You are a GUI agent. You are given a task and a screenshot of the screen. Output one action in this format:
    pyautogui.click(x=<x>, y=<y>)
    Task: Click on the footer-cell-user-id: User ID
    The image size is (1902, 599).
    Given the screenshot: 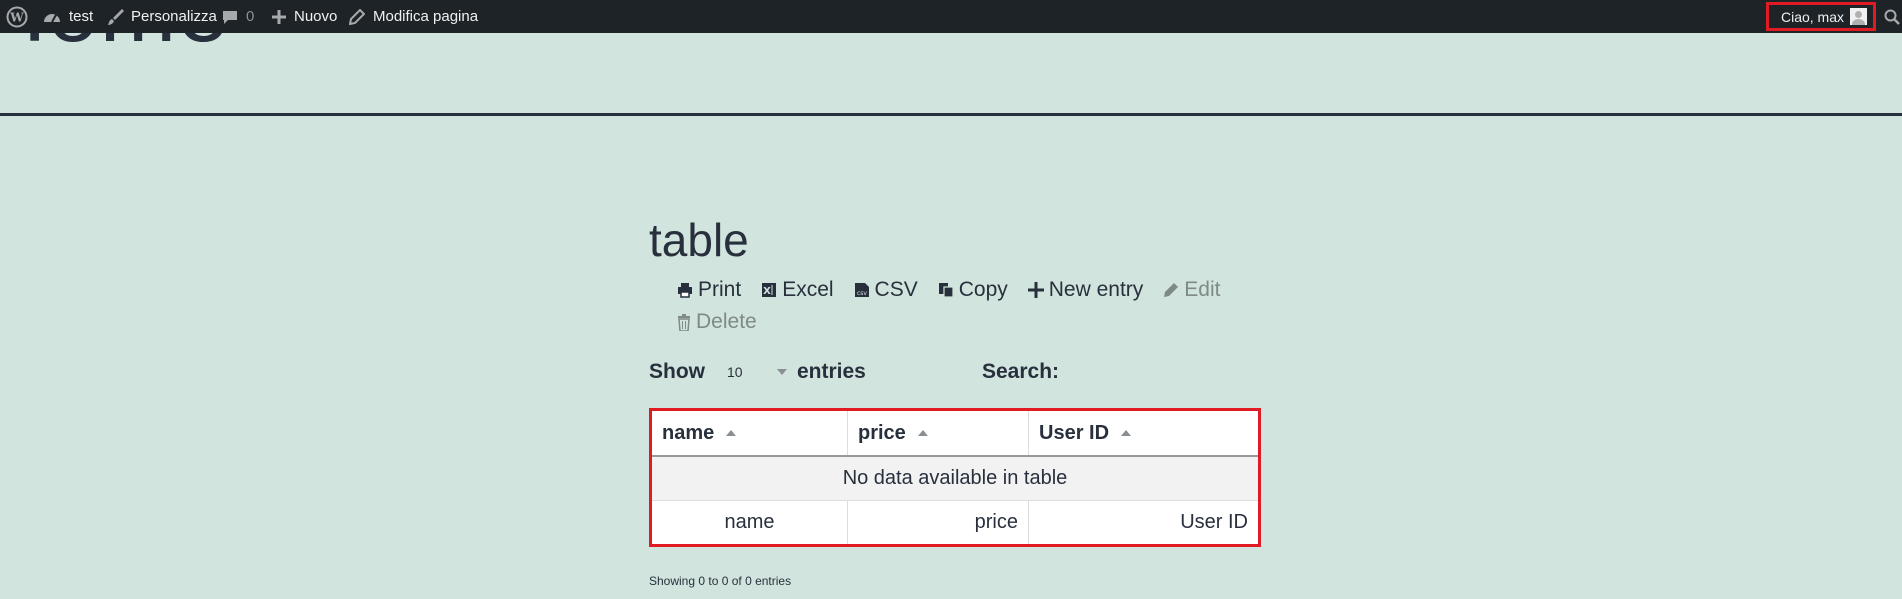 What is the action you would take?
    pyautogui.click(x=1214, y=522)
    